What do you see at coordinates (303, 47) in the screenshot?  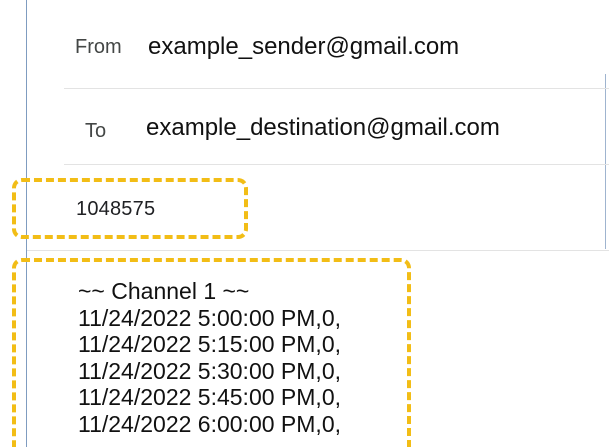 I see `from-address: example_sender@gmail.com` at bounding box center [303, 47].